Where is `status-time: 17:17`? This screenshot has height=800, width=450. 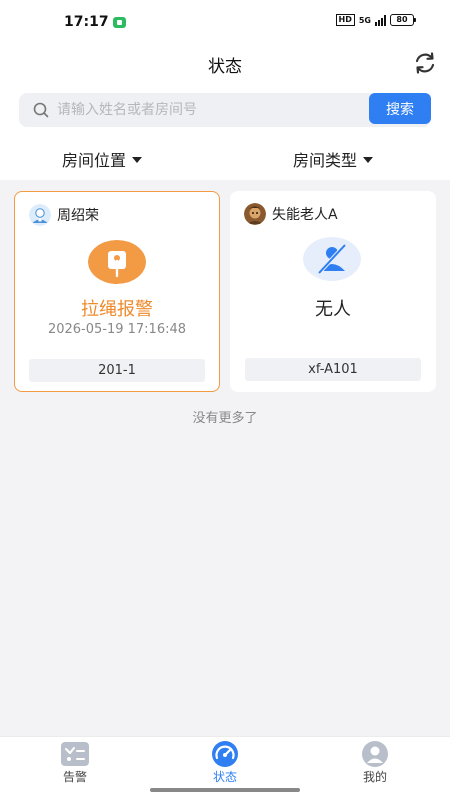 status-time: 17:17 is located at coordinates (86, 22).